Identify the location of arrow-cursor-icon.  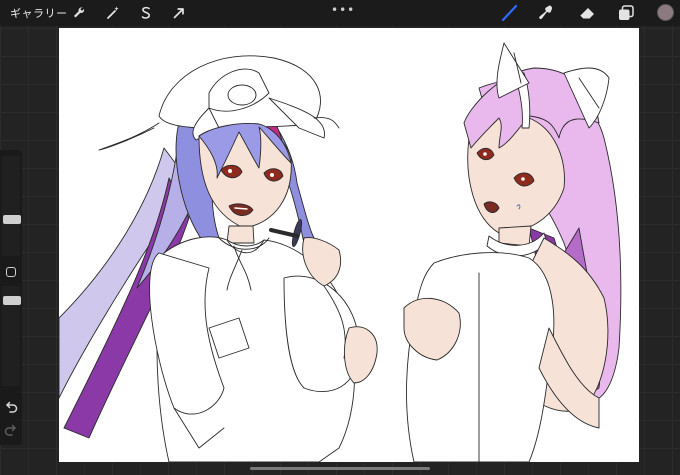
(179, 13).